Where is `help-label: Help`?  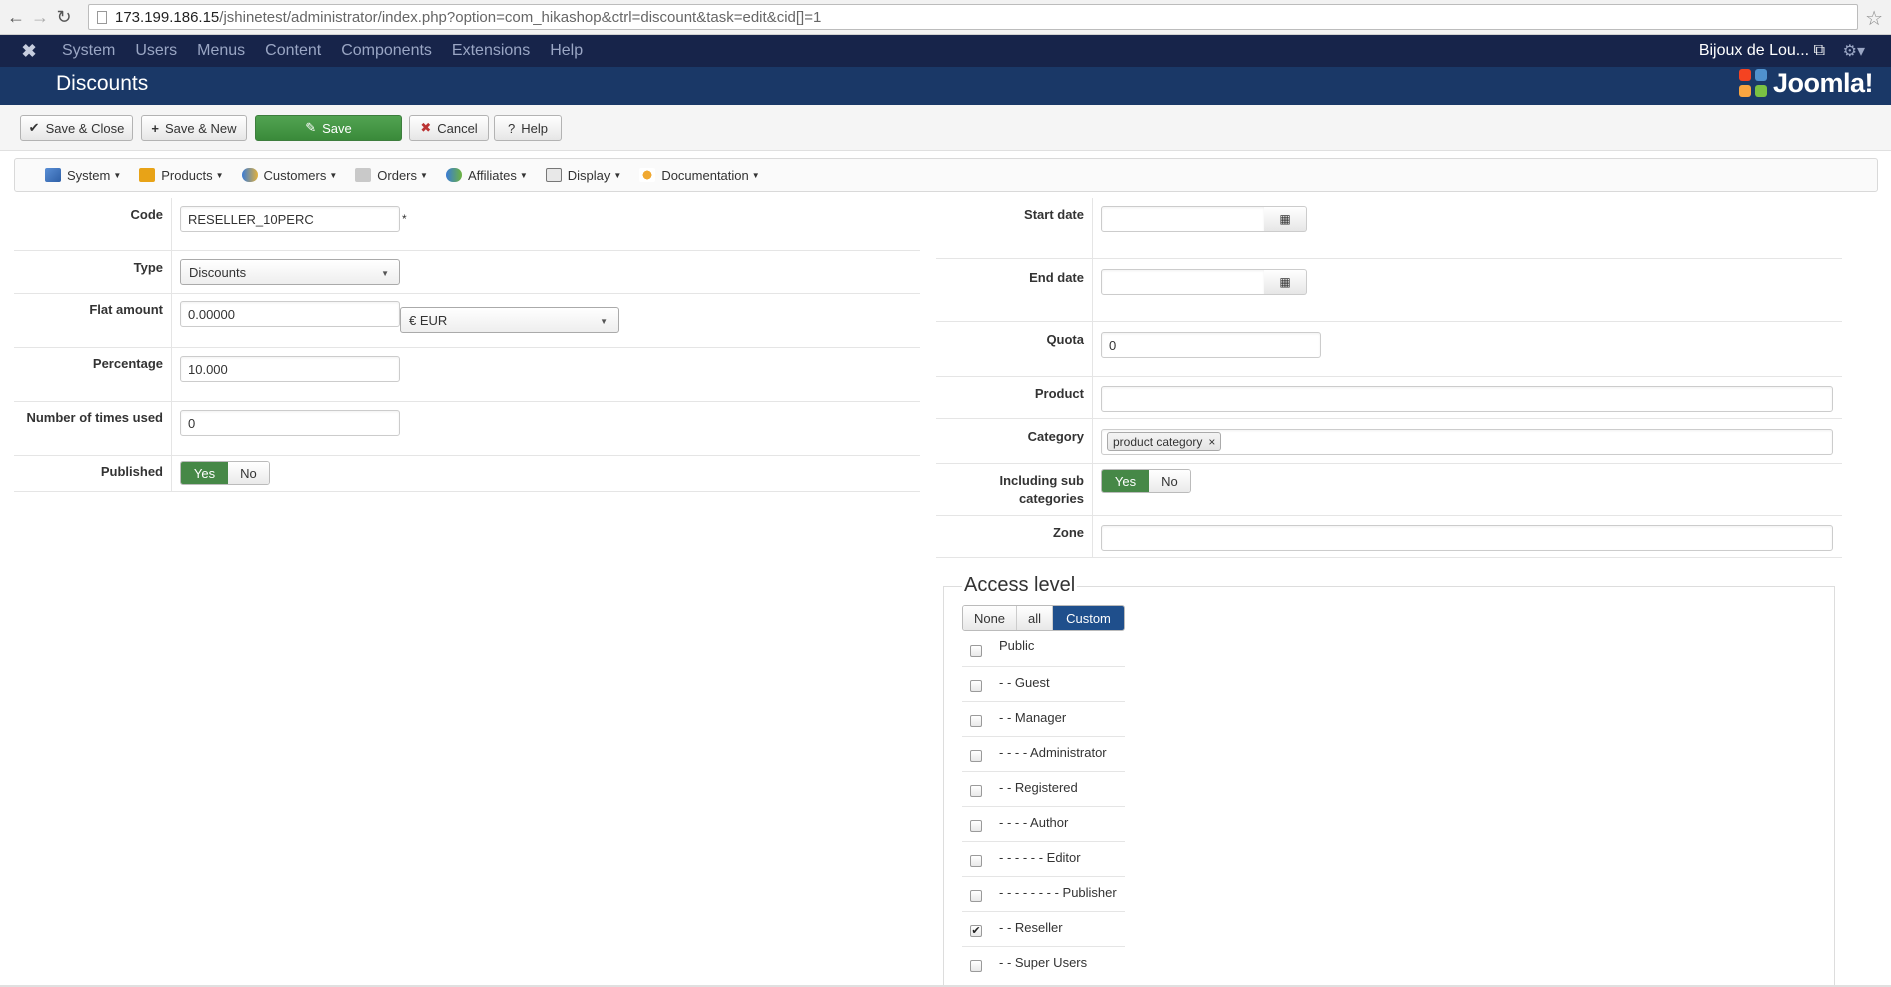 help-label: Help is located at coordinates (534, 128).